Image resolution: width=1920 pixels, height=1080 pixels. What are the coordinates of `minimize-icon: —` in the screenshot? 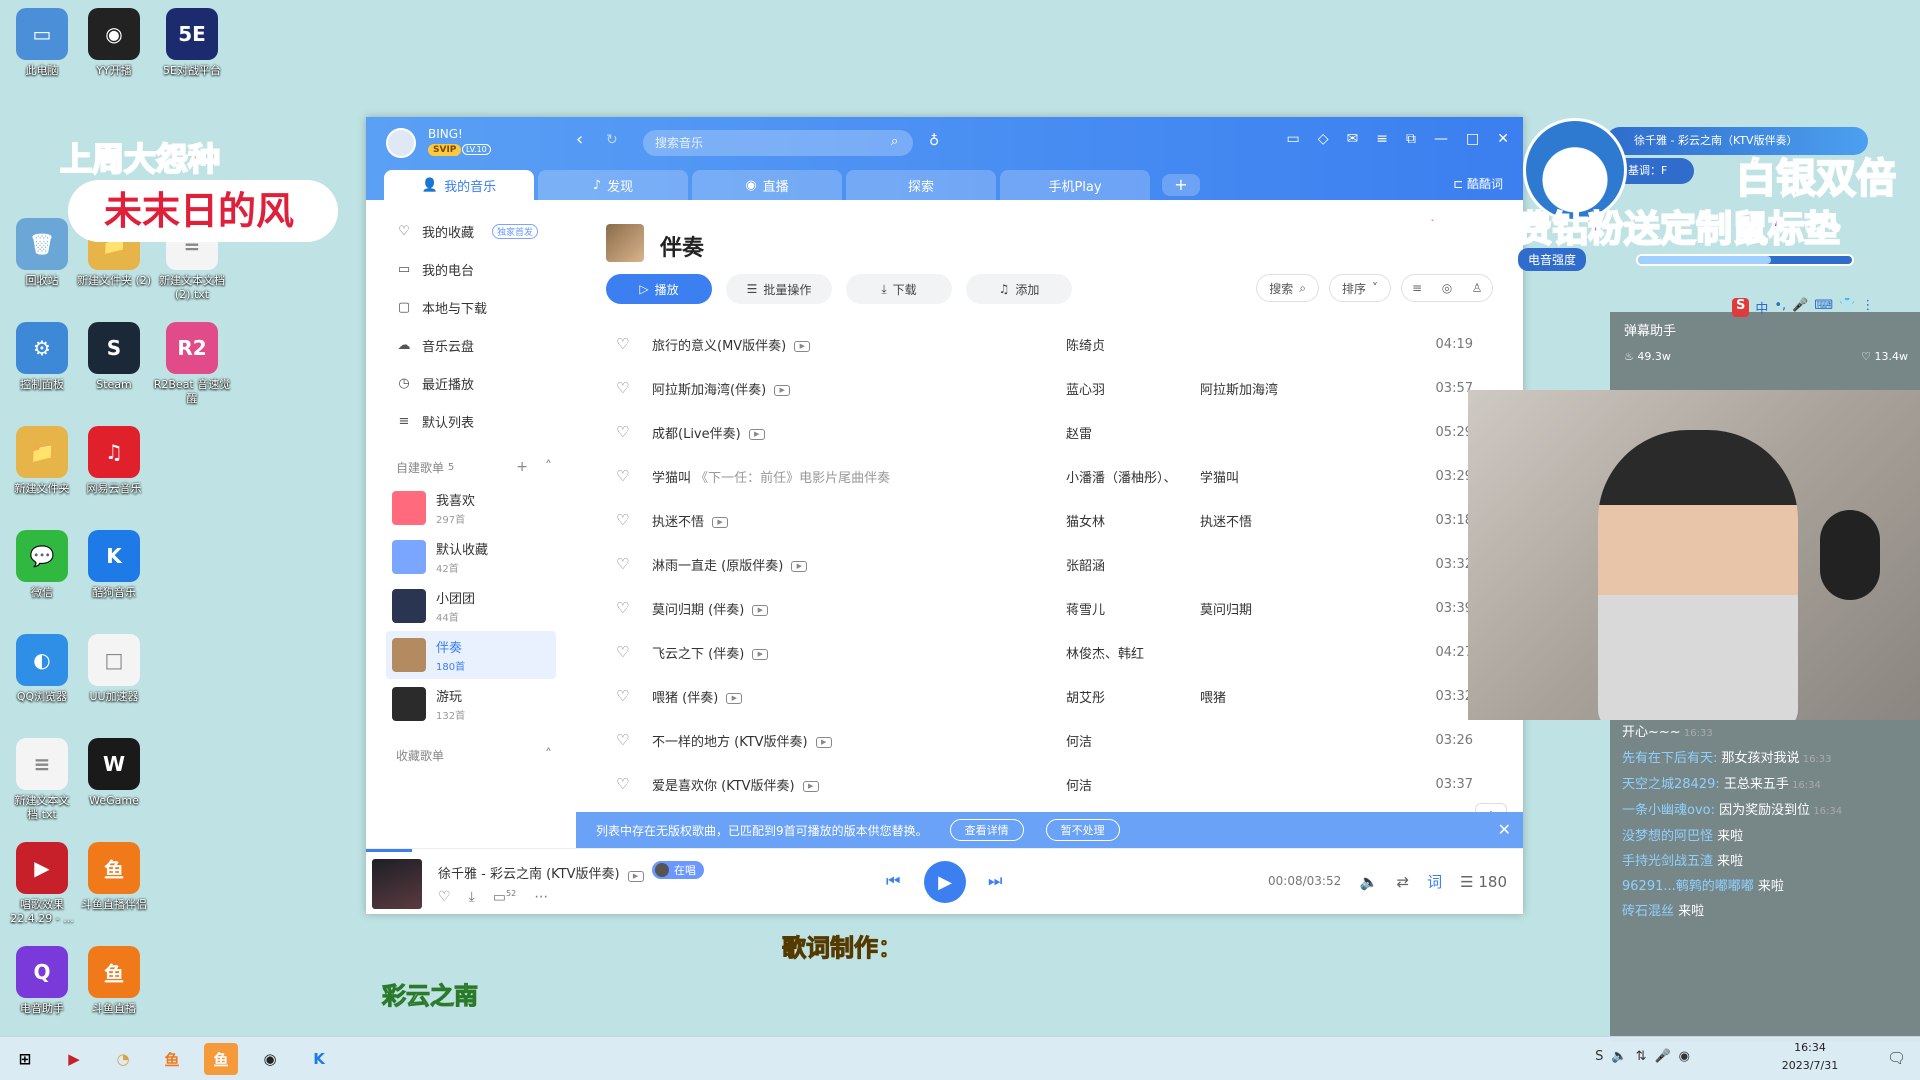 It's located at (1441, 139).